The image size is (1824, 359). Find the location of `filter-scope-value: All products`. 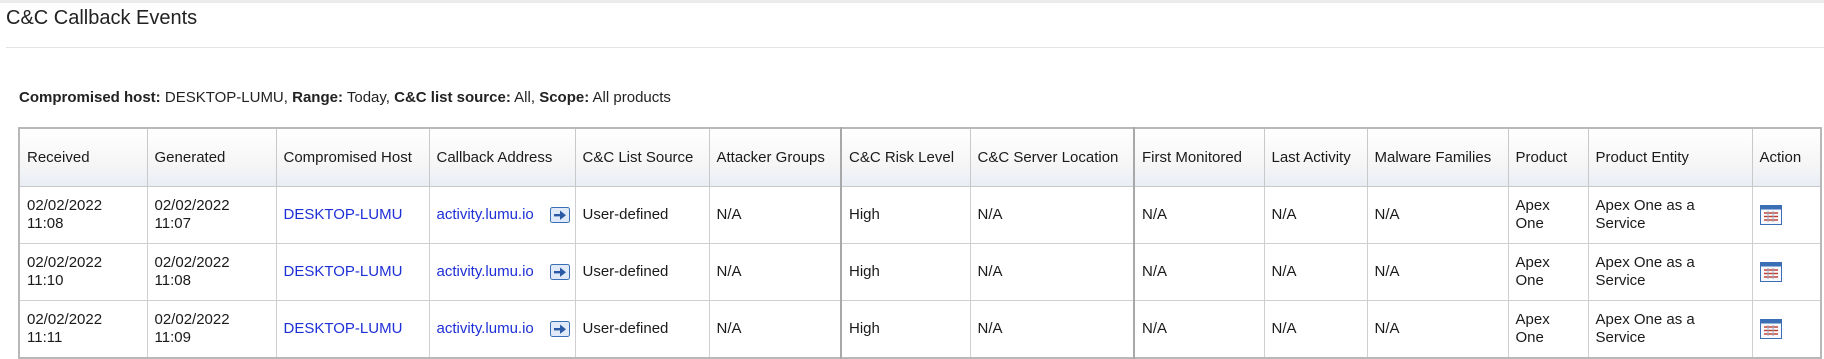

filter-scope-value: All products is located at coordinates (631, 97).